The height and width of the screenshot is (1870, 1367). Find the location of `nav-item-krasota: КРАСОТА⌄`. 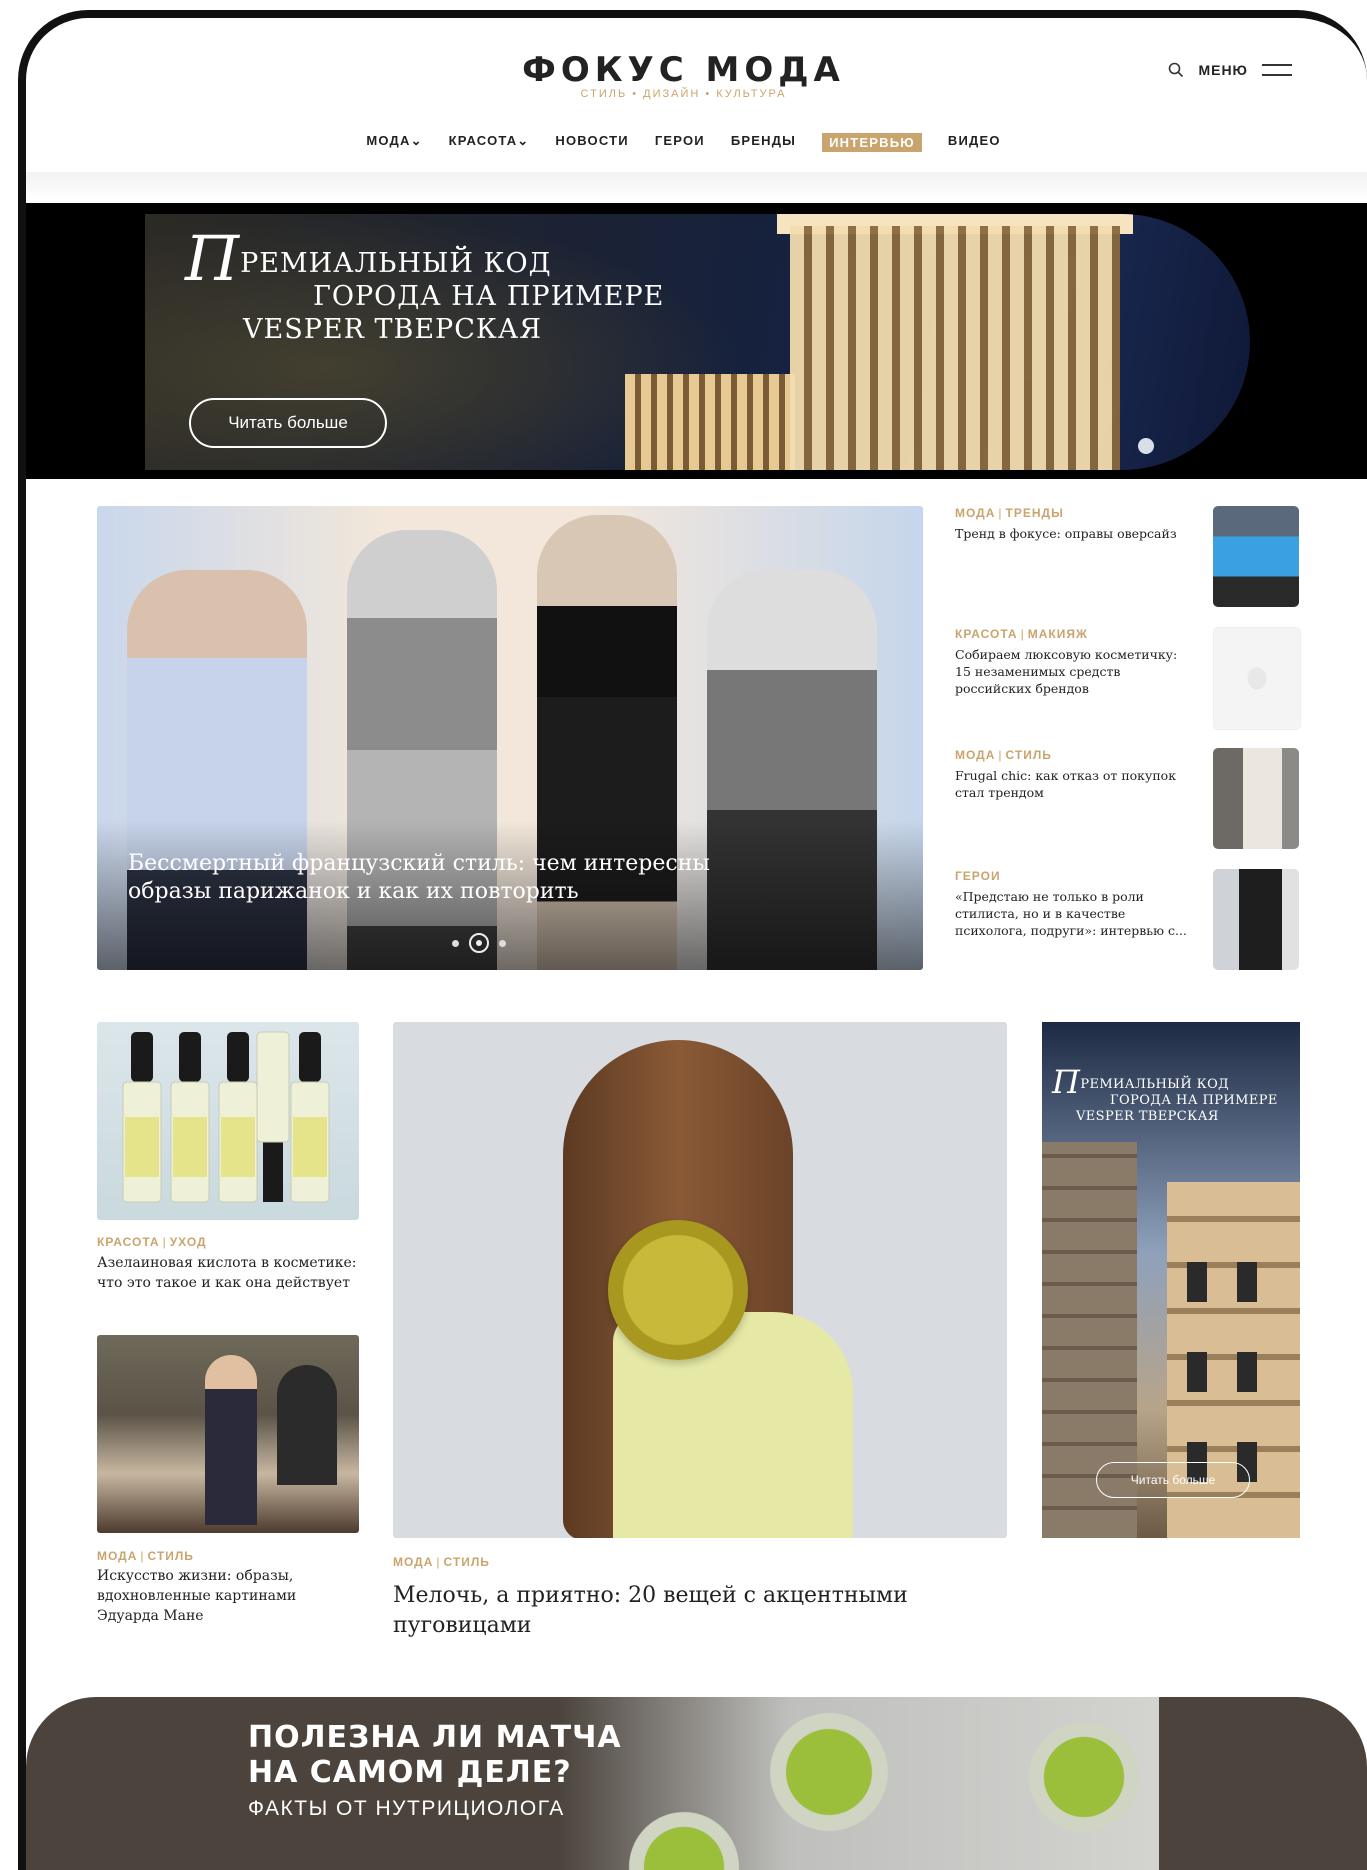

nav-item-krasota: КРАСОТА⌄ is located at coordinates (489, 142).